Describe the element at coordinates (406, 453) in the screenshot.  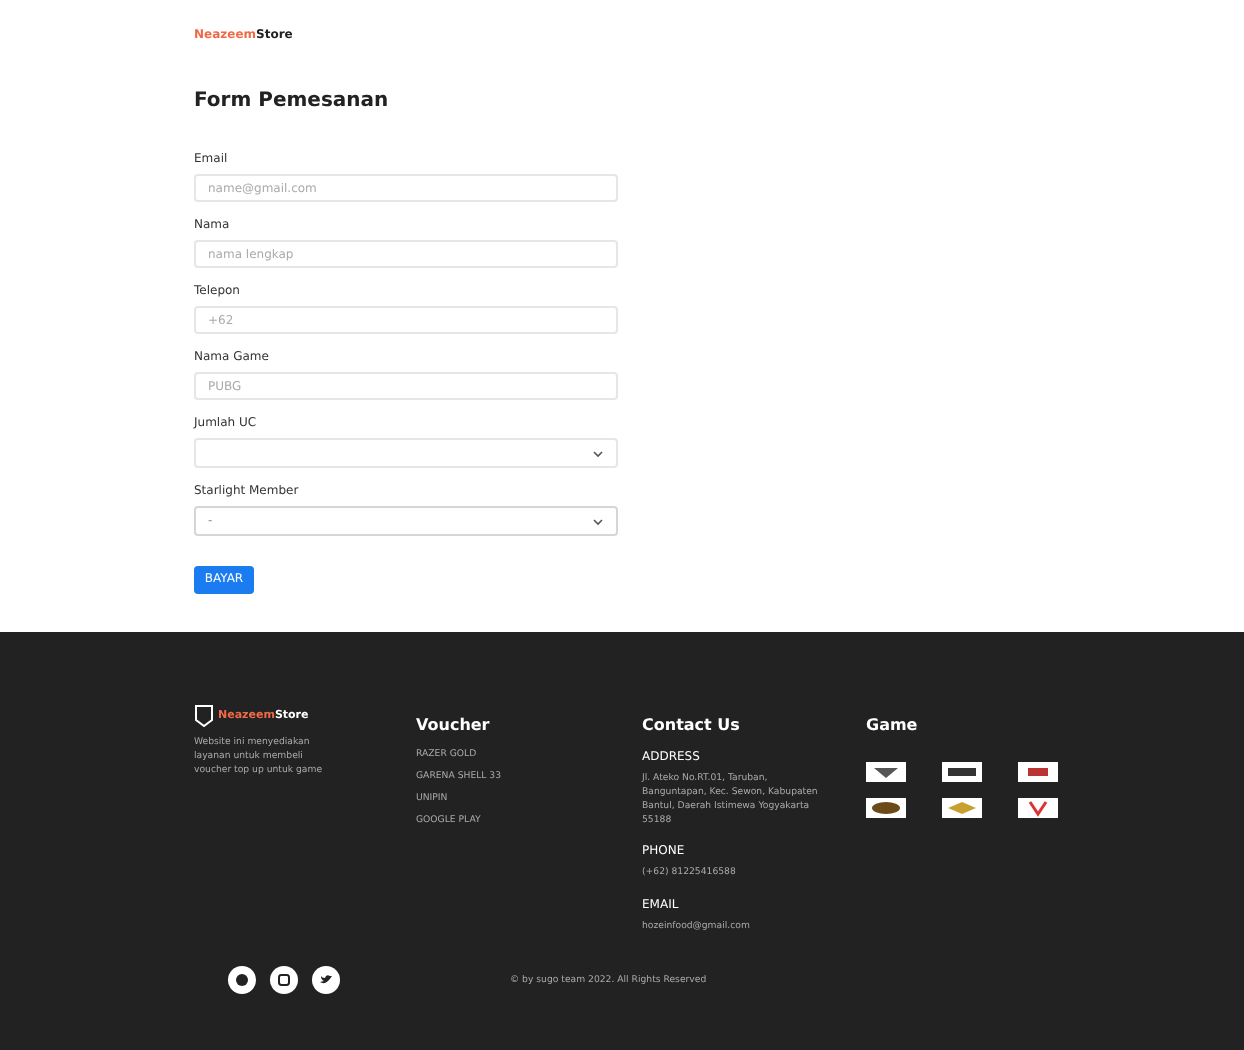
I see `select-field` at that location.